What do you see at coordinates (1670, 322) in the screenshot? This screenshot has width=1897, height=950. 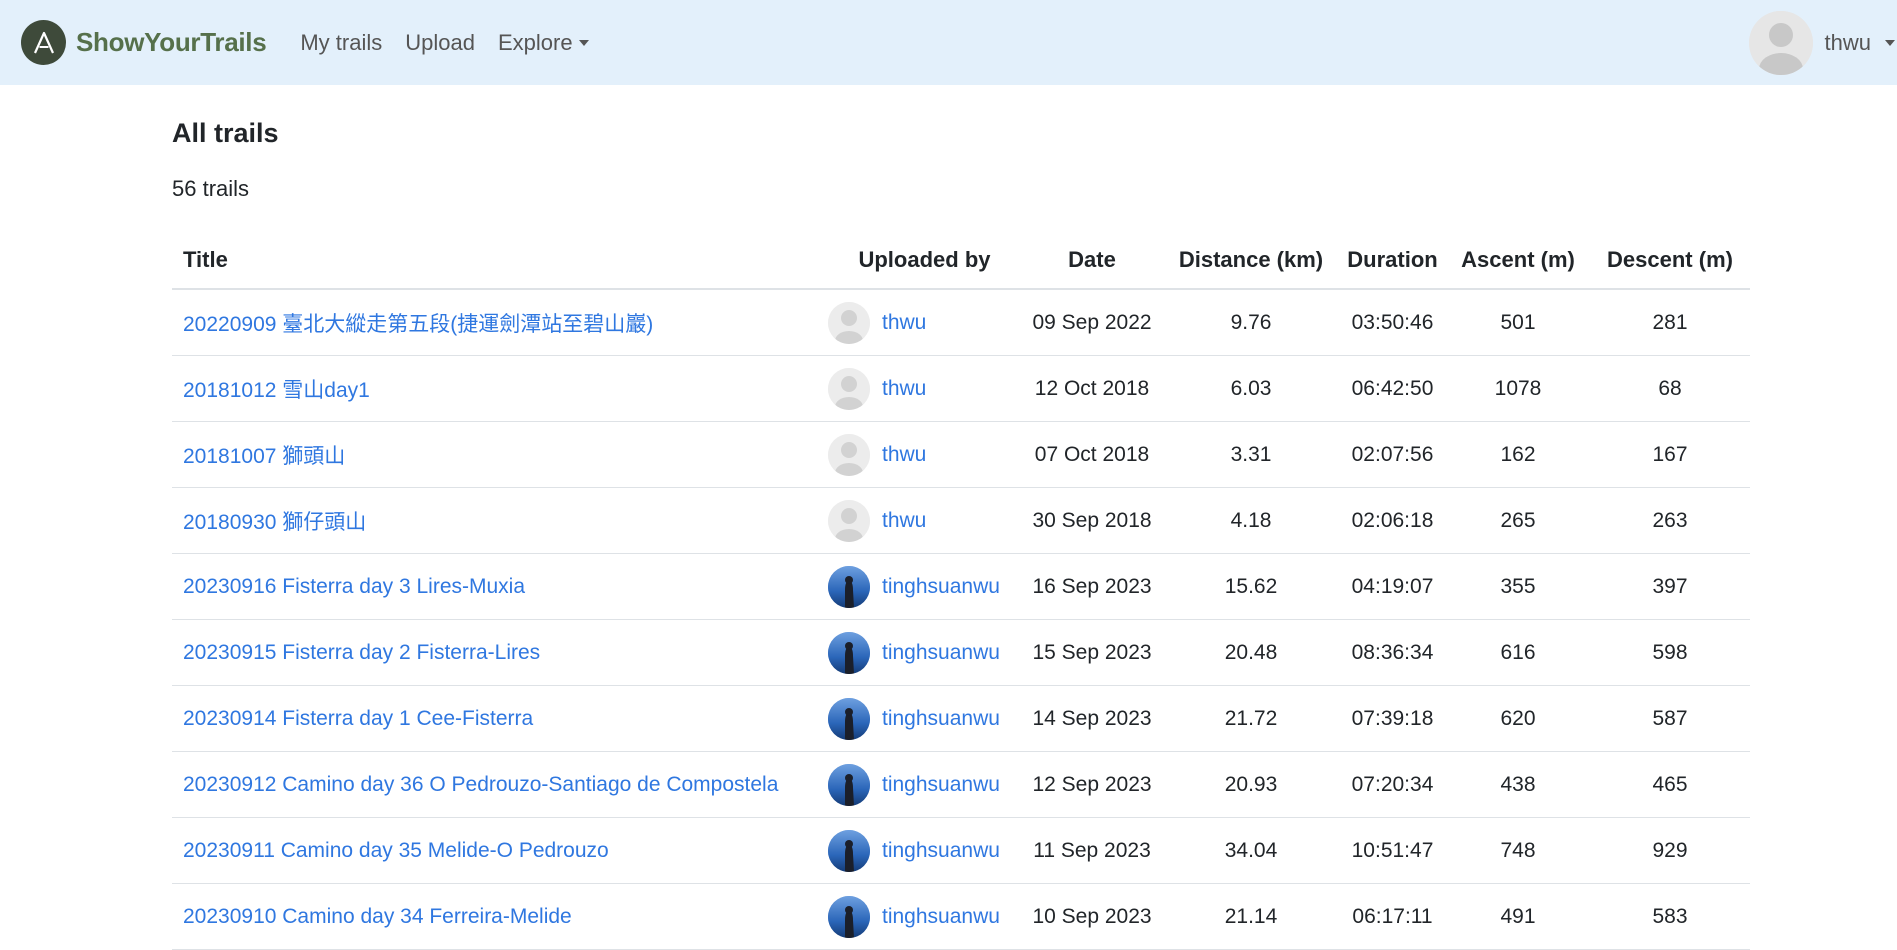 I see `descent-cell: 281` at bounding box center [1670, 322].